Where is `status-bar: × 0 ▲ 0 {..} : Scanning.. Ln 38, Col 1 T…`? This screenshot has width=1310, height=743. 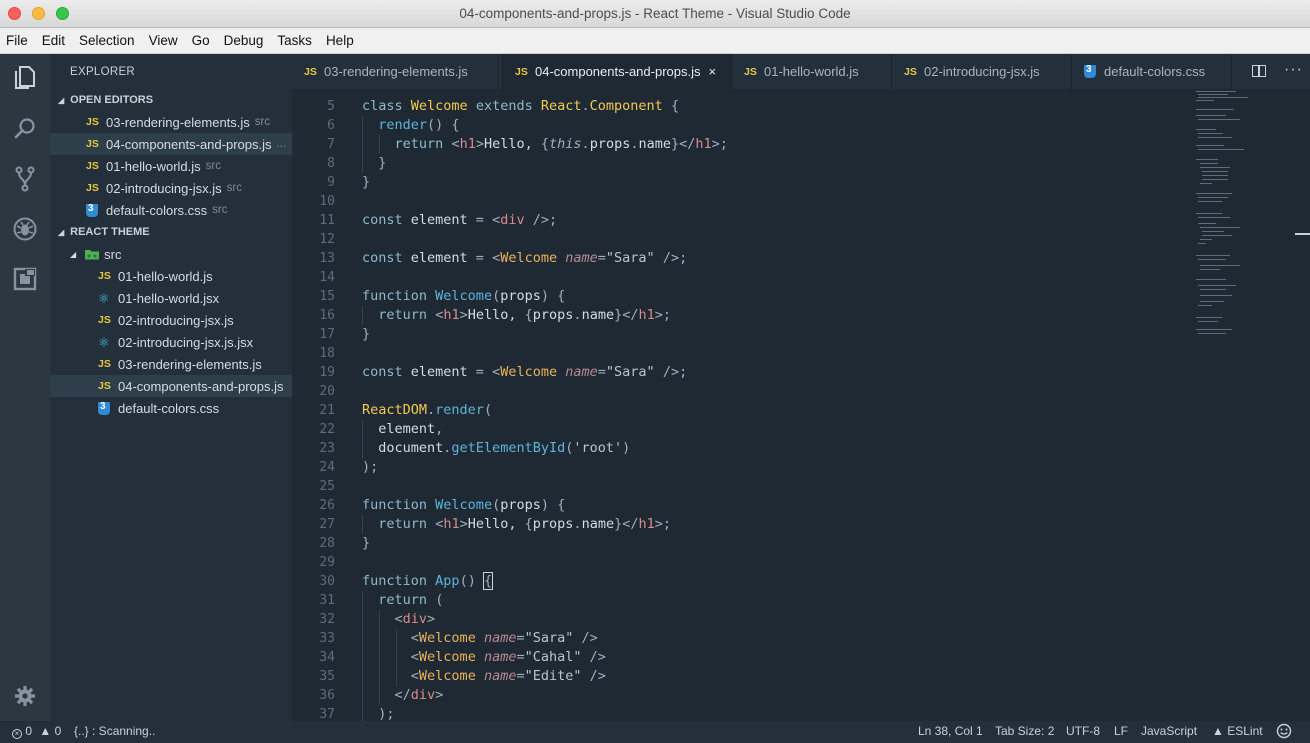 status-bar: × 0 ▲ 0 {..} : Scanning.. Ln 38, Col 1 T… is located at coordinates (655, 732).